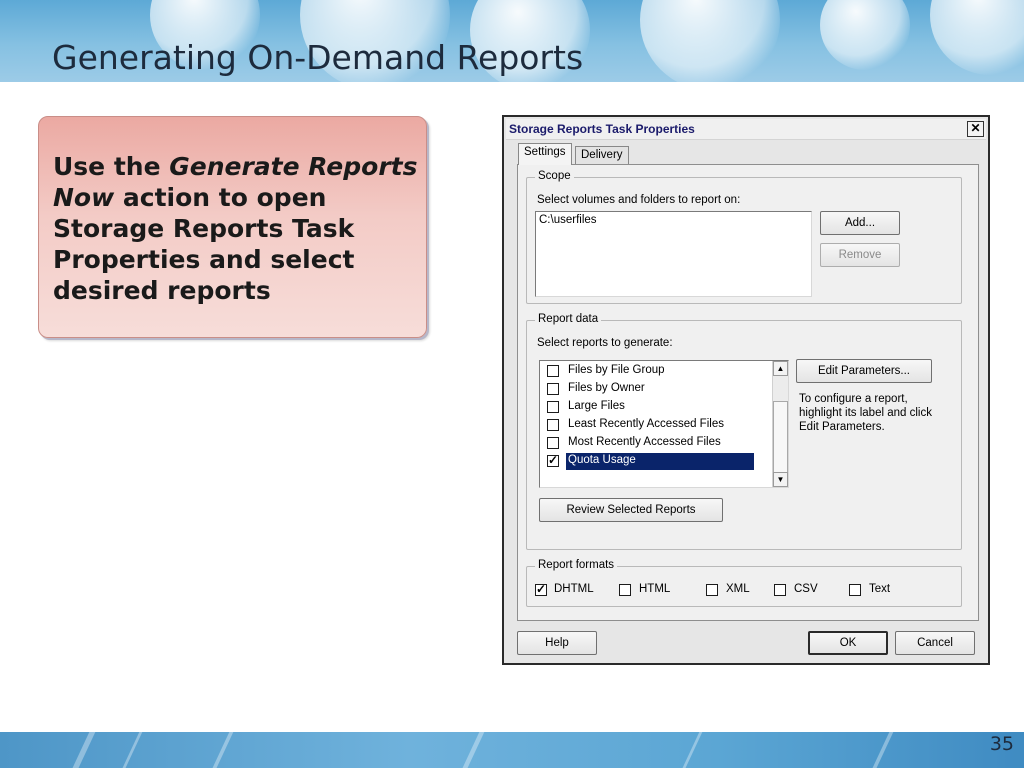 The width and height of the screenshot is (1024, 768). What do you see at coordinates (806, 589) in the screenshot?
I see `format-label-csv: CSV` at bounding box center [806, 589].